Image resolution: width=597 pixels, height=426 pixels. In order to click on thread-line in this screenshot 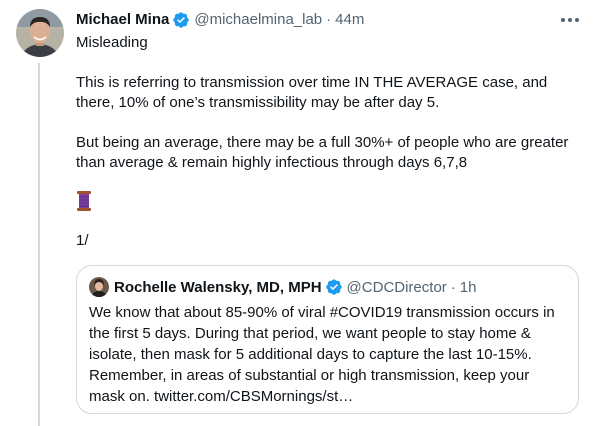, I will do `click(39, 244)`.